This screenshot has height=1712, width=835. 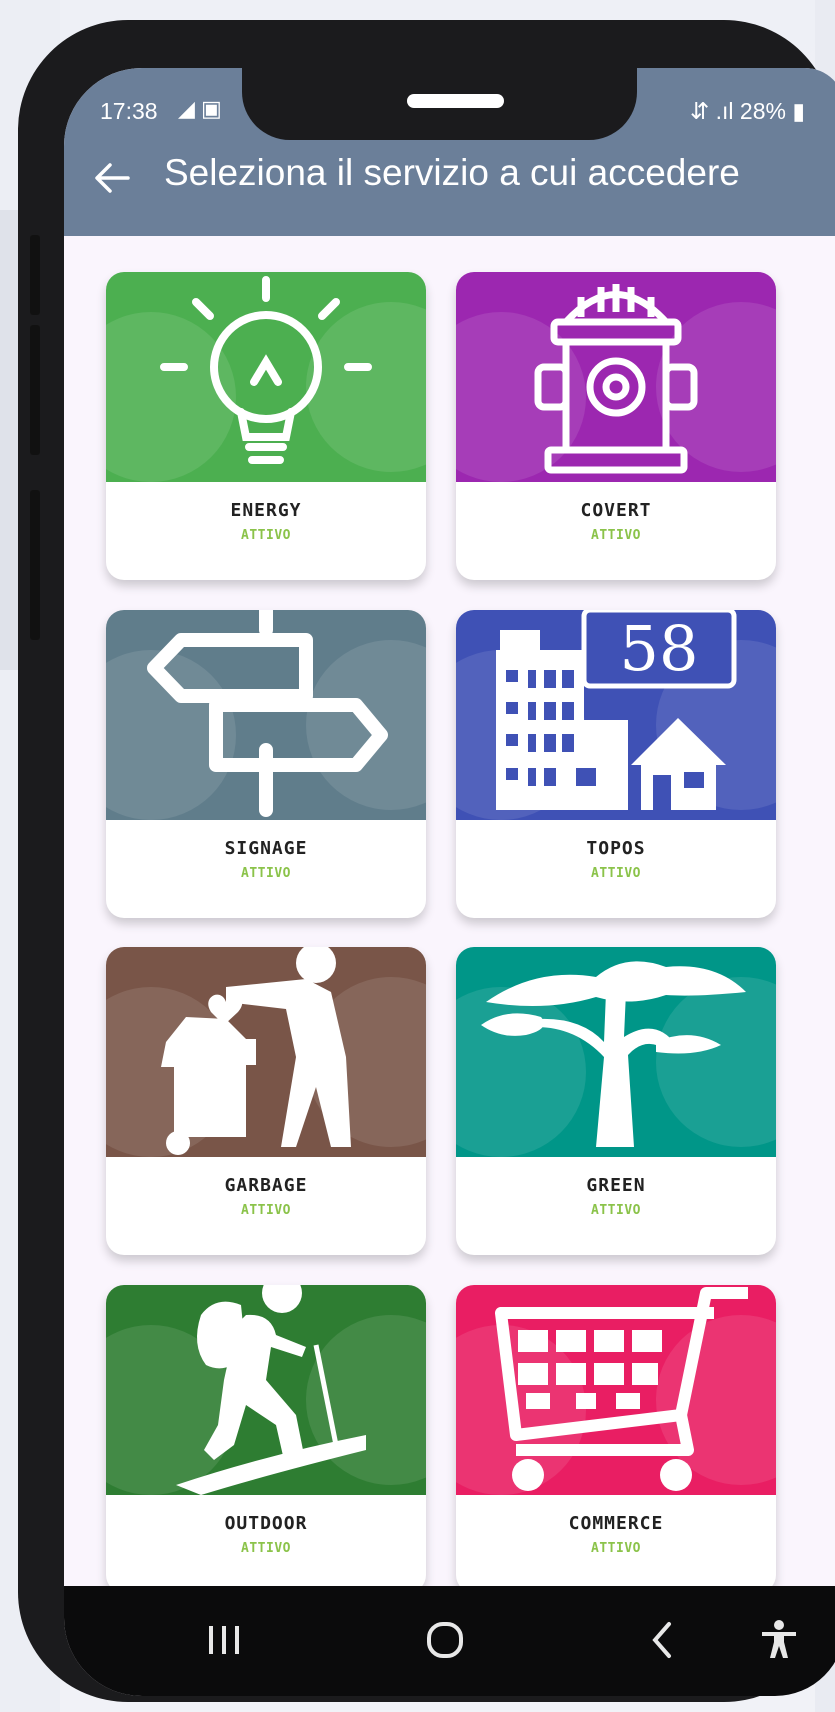 I want to click on back-arrow-icon, so click(x=112, y=178).